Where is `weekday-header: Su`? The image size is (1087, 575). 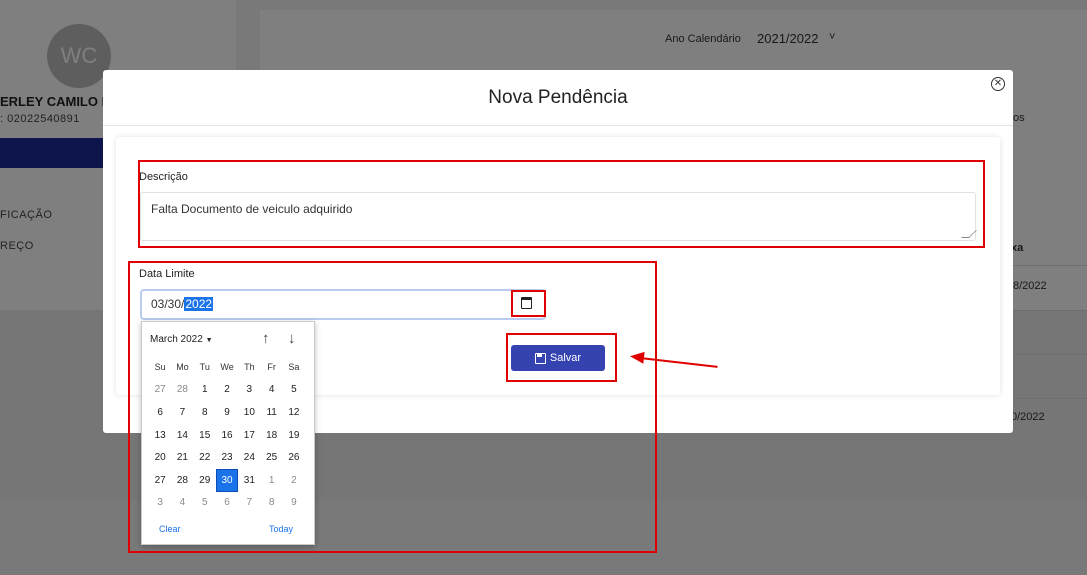
weekday-header: Su is located at coordinates (160, 367).